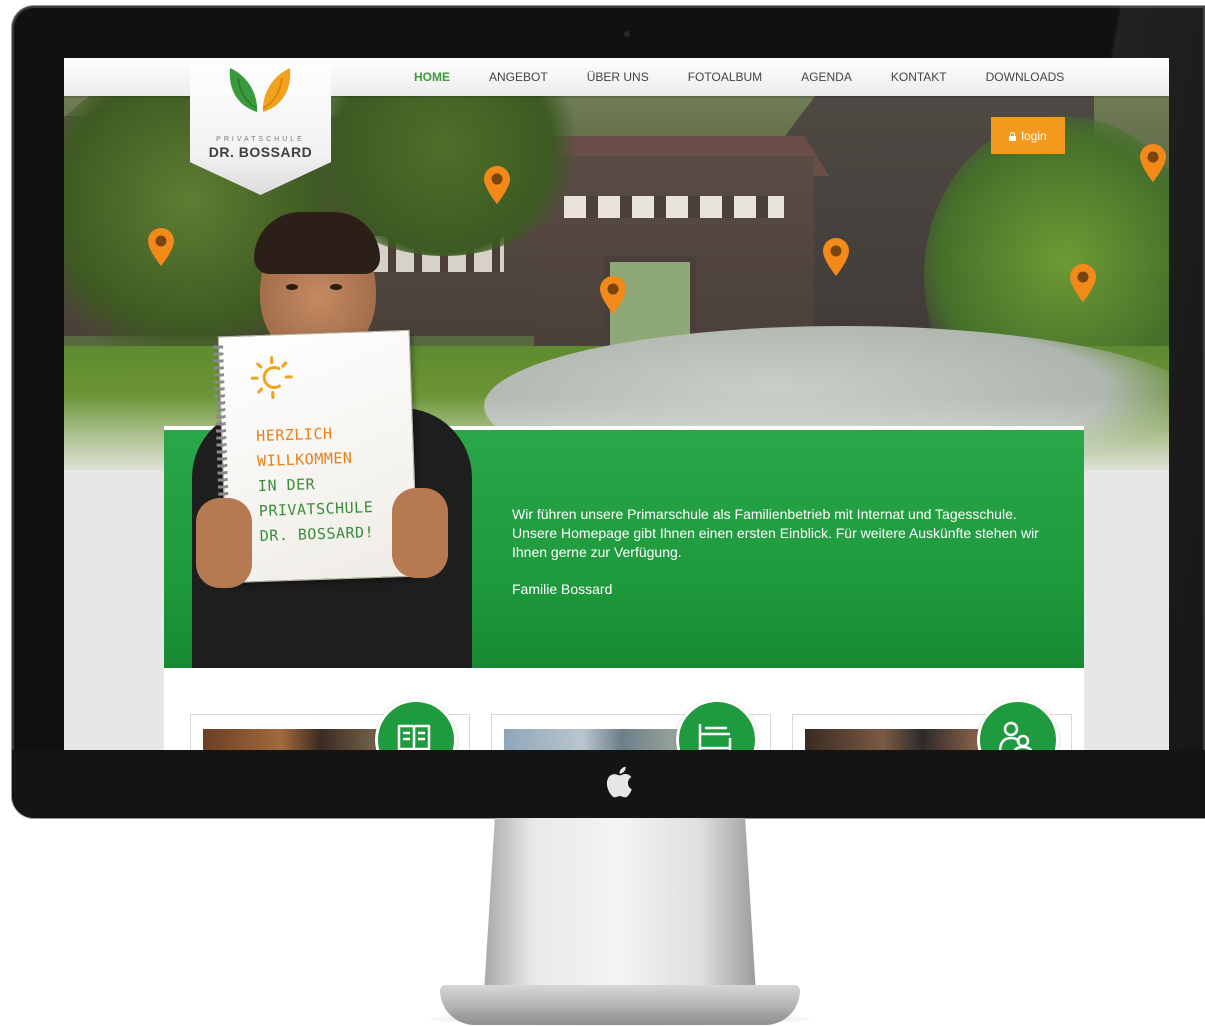 The image size is (1205, 1026). What do you see at coordinates (620, 905) in the screenshot?
I see `monitor-stand` at bounding box center [620, 905].